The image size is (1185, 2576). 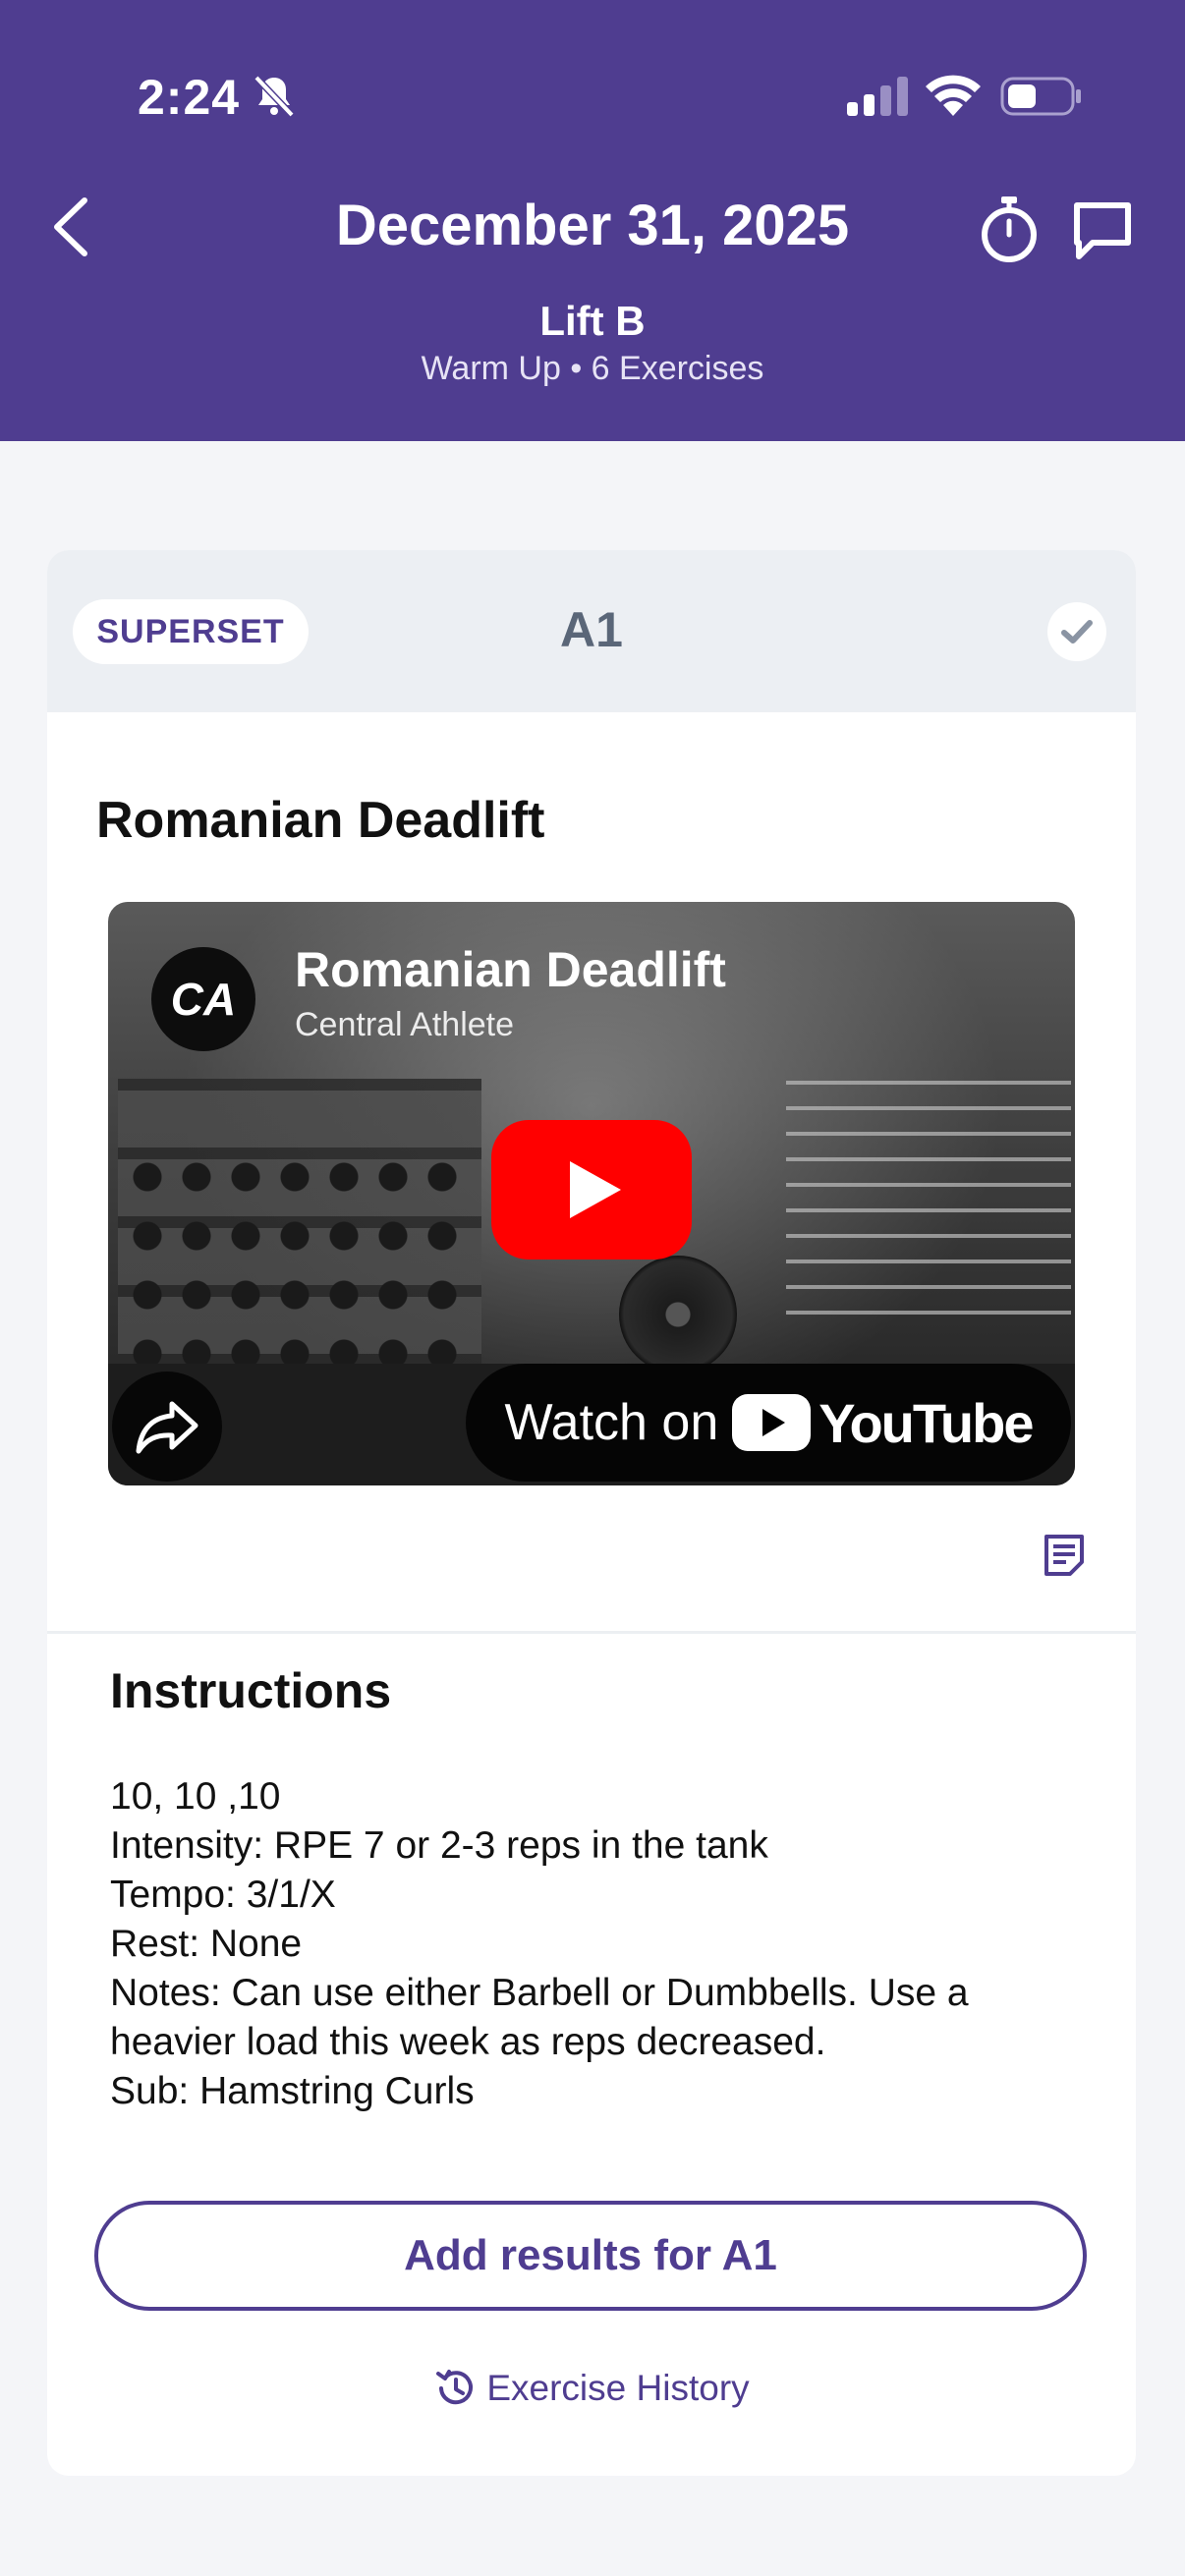 I want to click on exercise-history-link: Exercise History, so click(x=592, y=2388).